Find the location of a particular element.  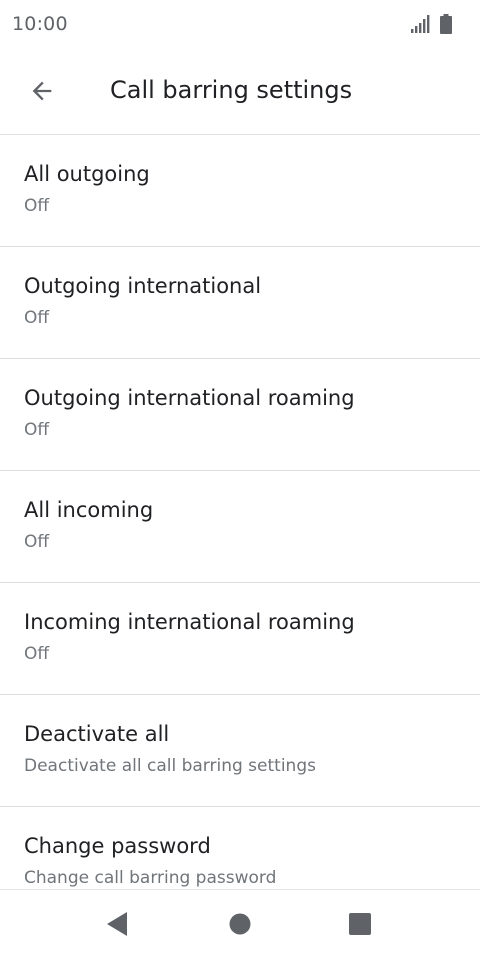

nav-back-button is located at coordinates (118, 926).